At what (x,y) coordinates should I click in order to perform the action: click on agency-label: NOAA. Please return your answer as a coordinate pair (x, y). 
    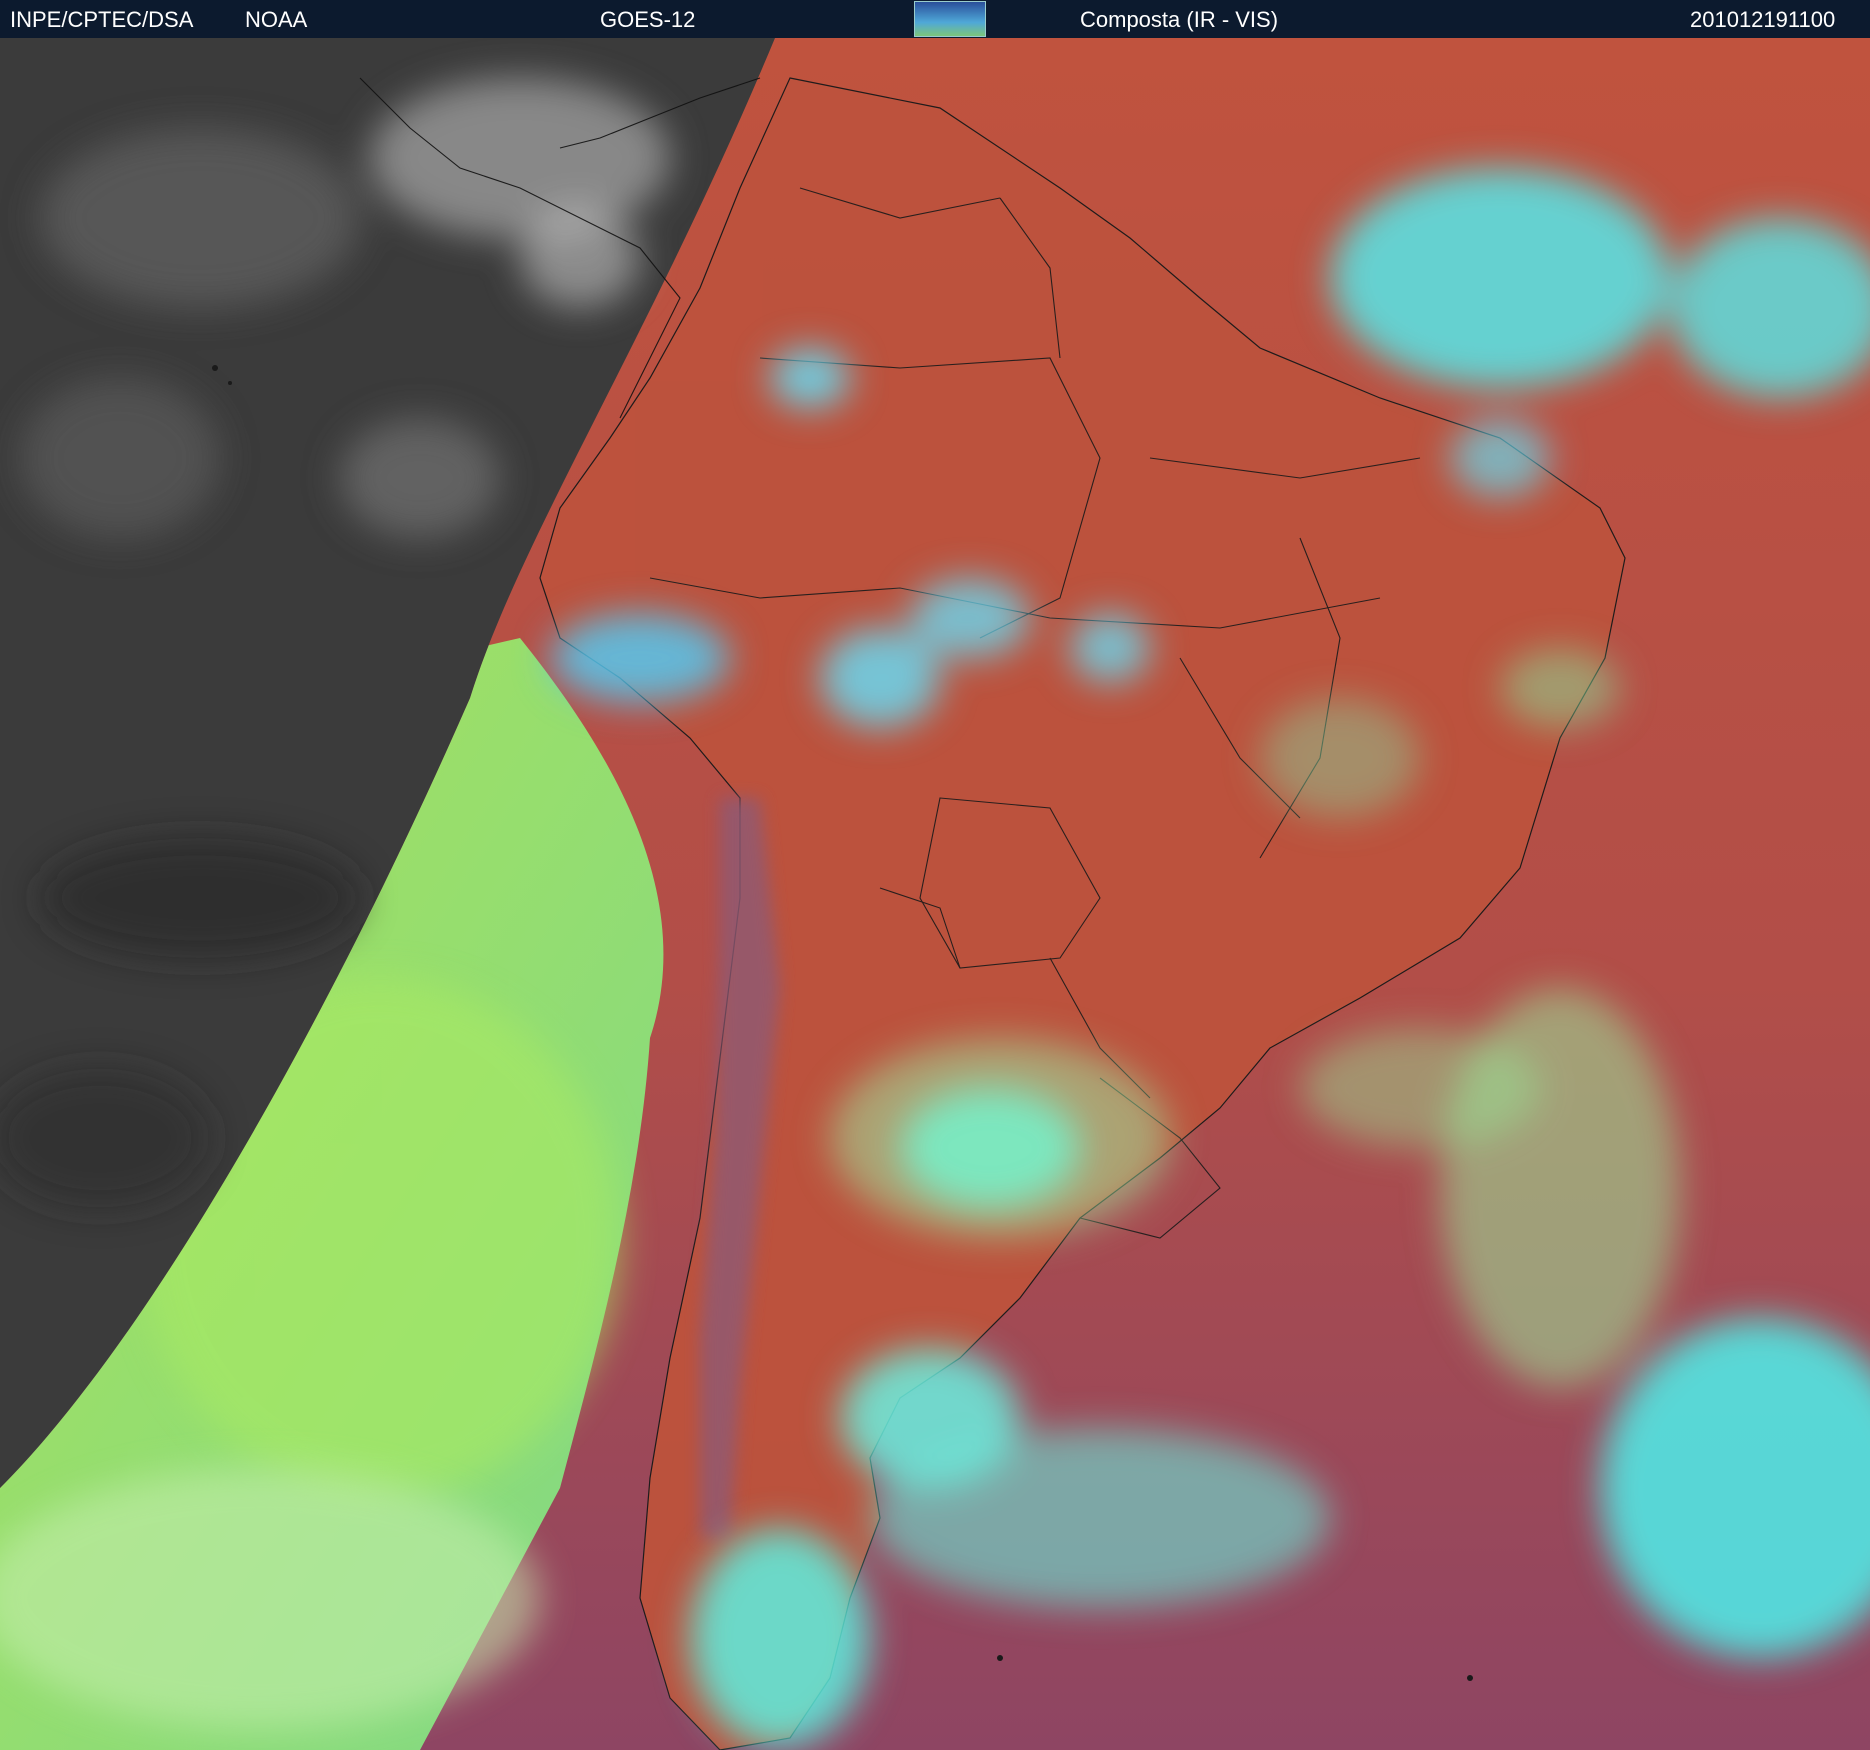
    Looking at the image, I should click on (276, 19).